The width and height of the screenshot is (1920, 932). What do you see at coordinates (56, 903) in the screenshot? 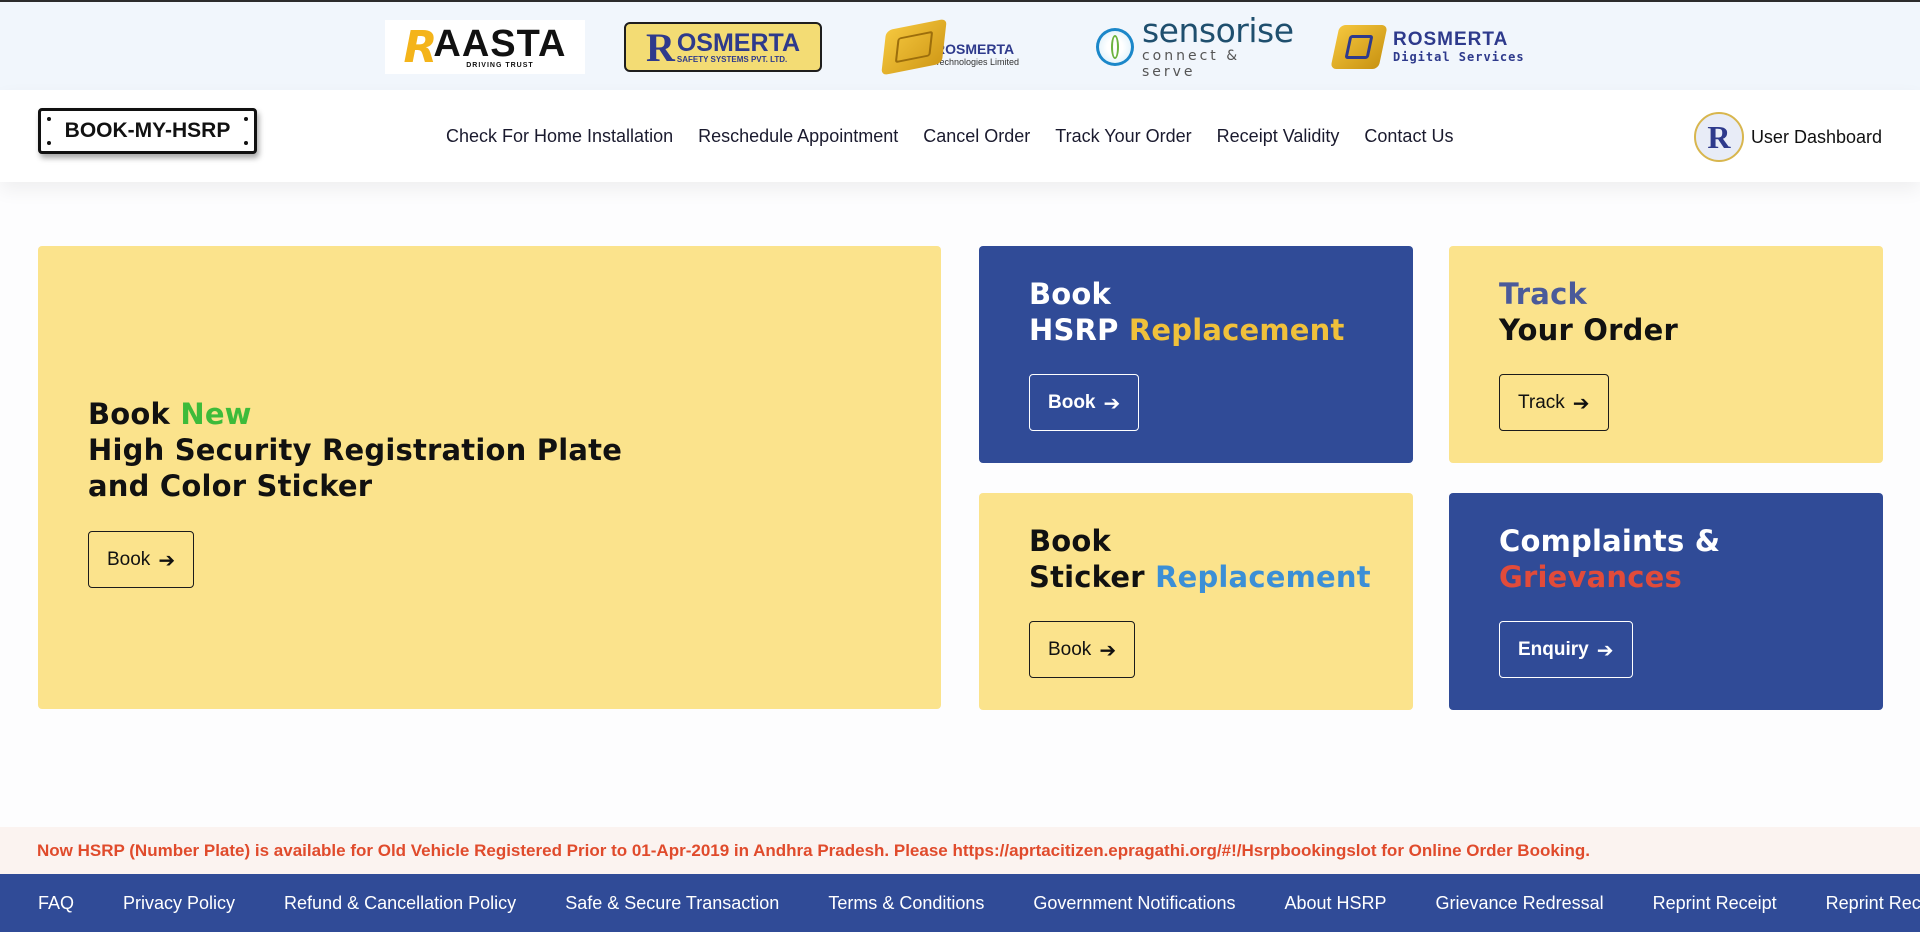
I see `footer-link-faq: FAQ` at bounding box center [56, 903].